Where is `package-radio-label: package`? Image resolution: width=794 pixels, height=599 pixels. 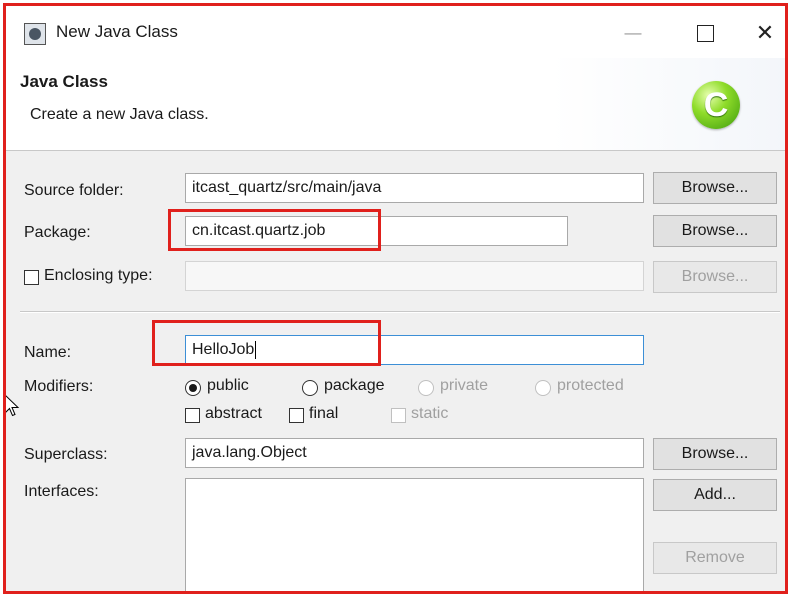 package-radio-label: package is located at coordinates (354, 385).